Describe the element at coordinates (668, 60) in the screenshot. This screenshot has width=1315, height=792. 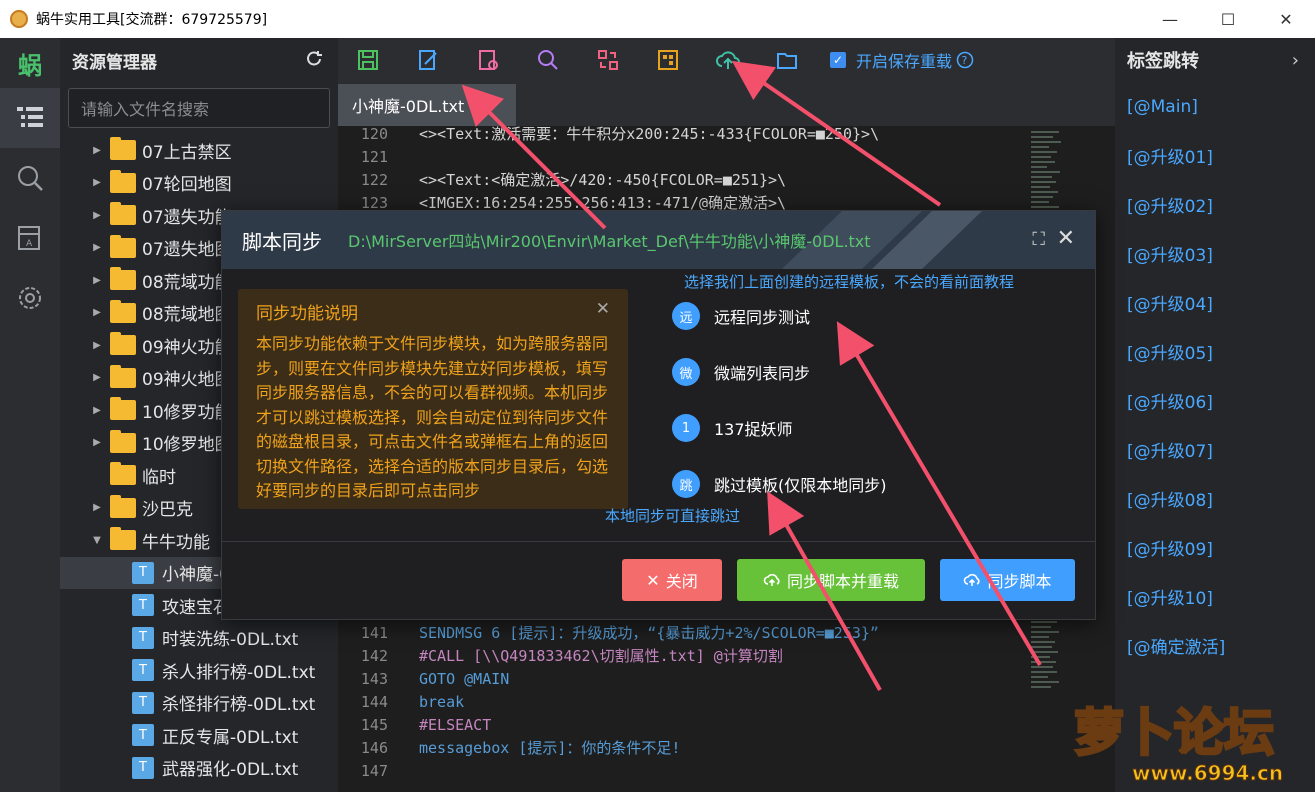
I see `qrcode-icon` at that location.